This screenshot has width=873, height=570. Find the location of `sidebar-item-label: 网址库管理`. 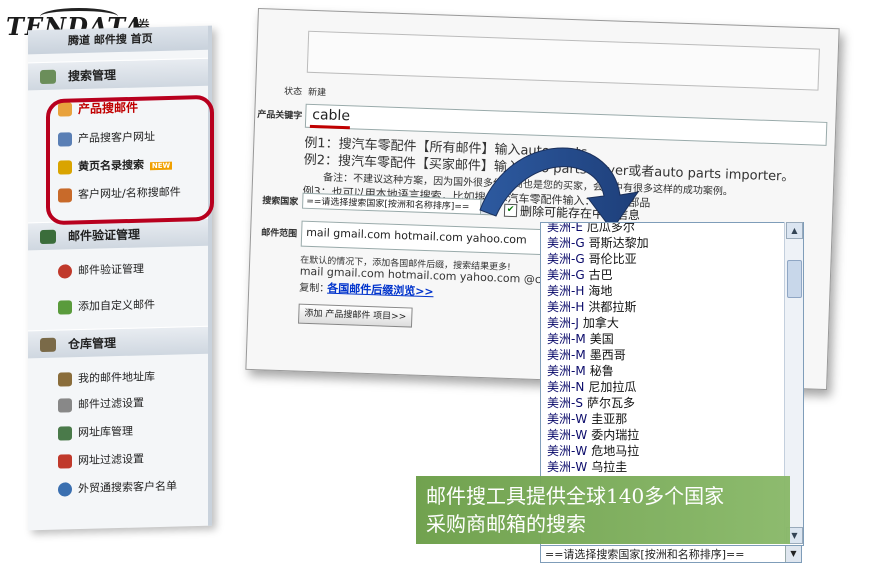

sidebar-item-label: 网址库管理 is located at coordinates (105, 432).